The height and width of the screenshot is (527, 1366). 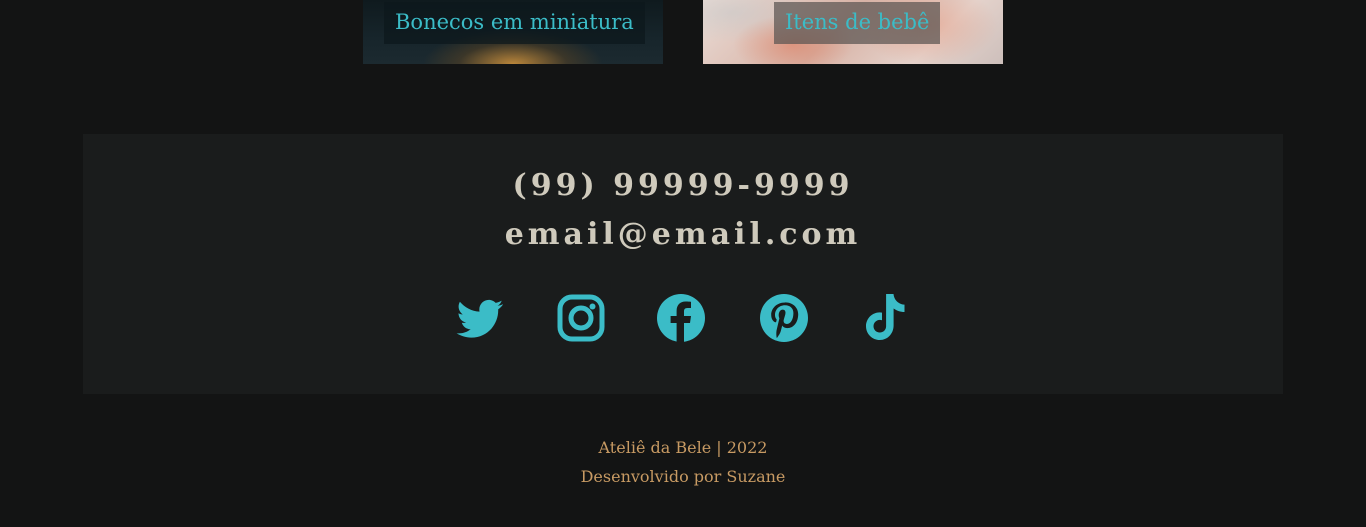 I want to click on footer-copyright: Ateliê da Bele | 2022, so click(x=683, y=447).